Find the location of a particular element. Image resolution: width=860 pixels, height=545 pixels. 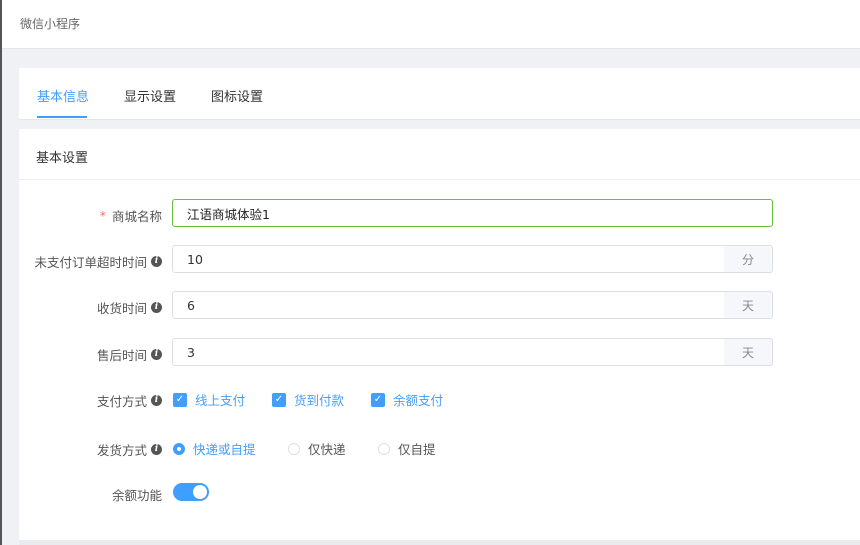

shipping-method-label-text: 发货方式 is located at coordinates (121, 450).